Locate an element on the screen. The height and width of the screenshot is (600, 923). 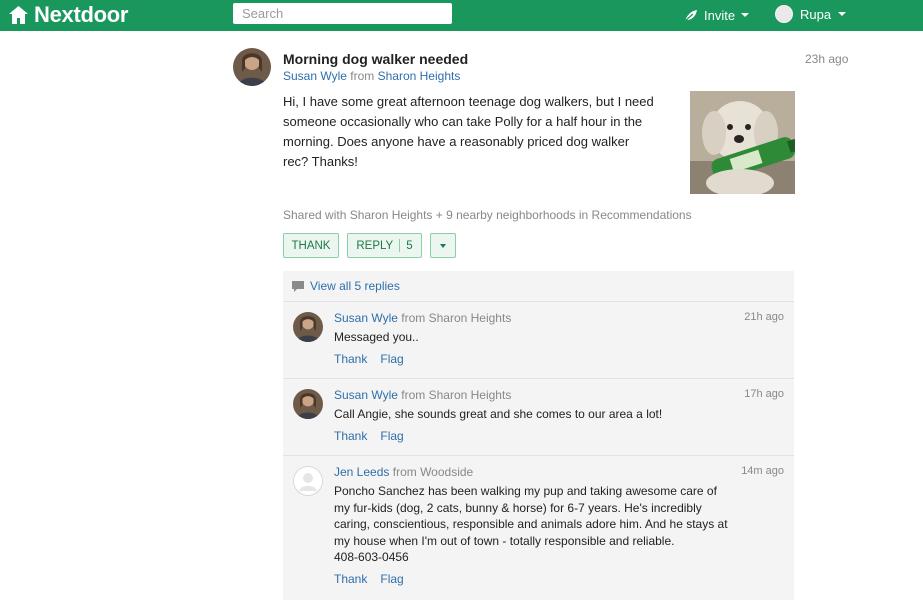
thank-label: THANK is located at coordinates (311, 245).